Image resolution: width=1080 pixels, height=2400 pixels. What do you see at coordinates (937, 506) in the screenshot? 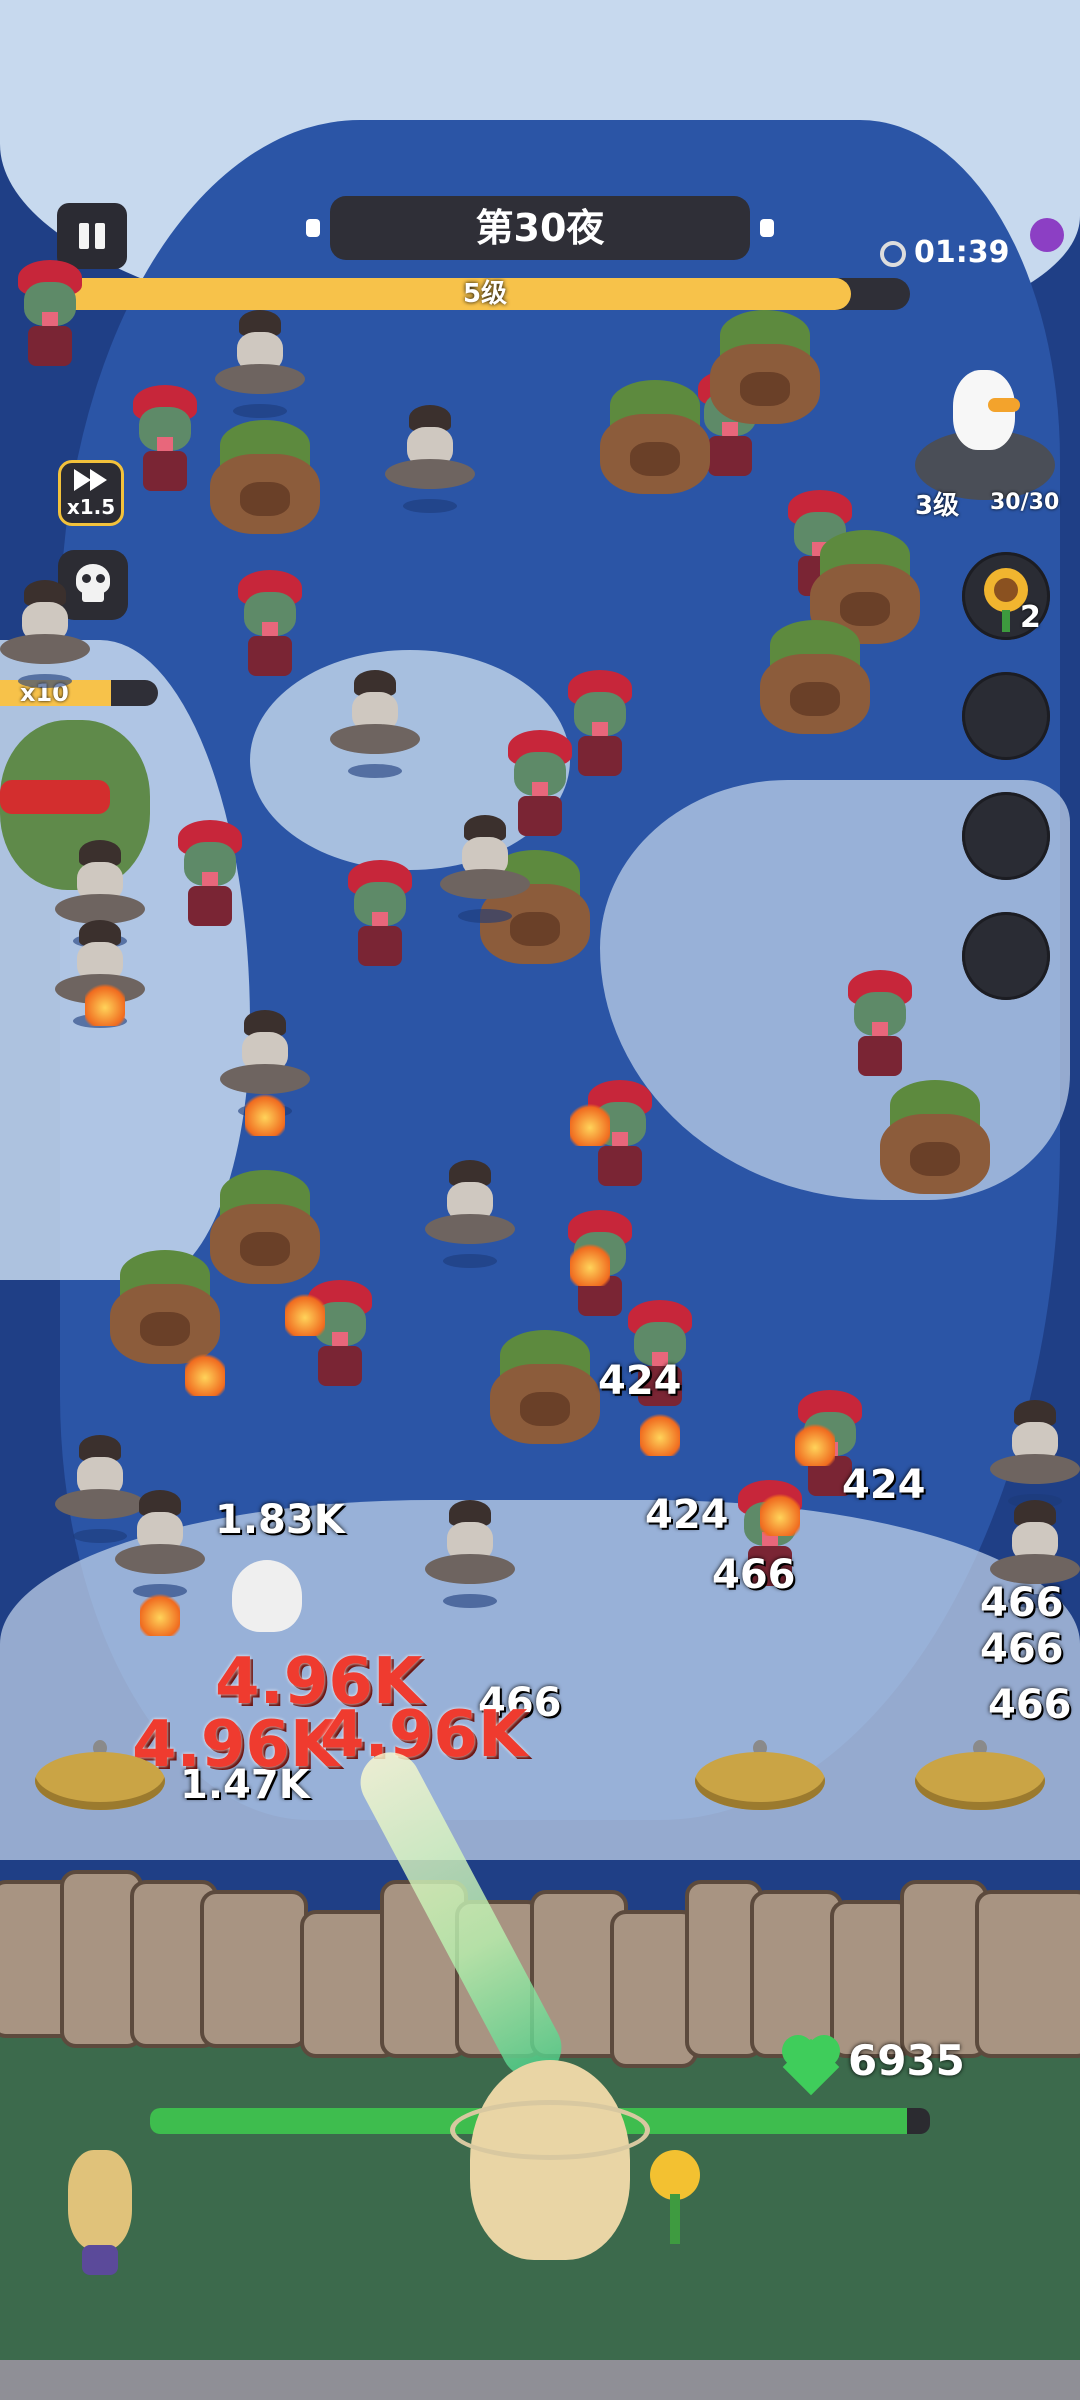
I see `pet-level: 3级` at bounding box center [937, 506].